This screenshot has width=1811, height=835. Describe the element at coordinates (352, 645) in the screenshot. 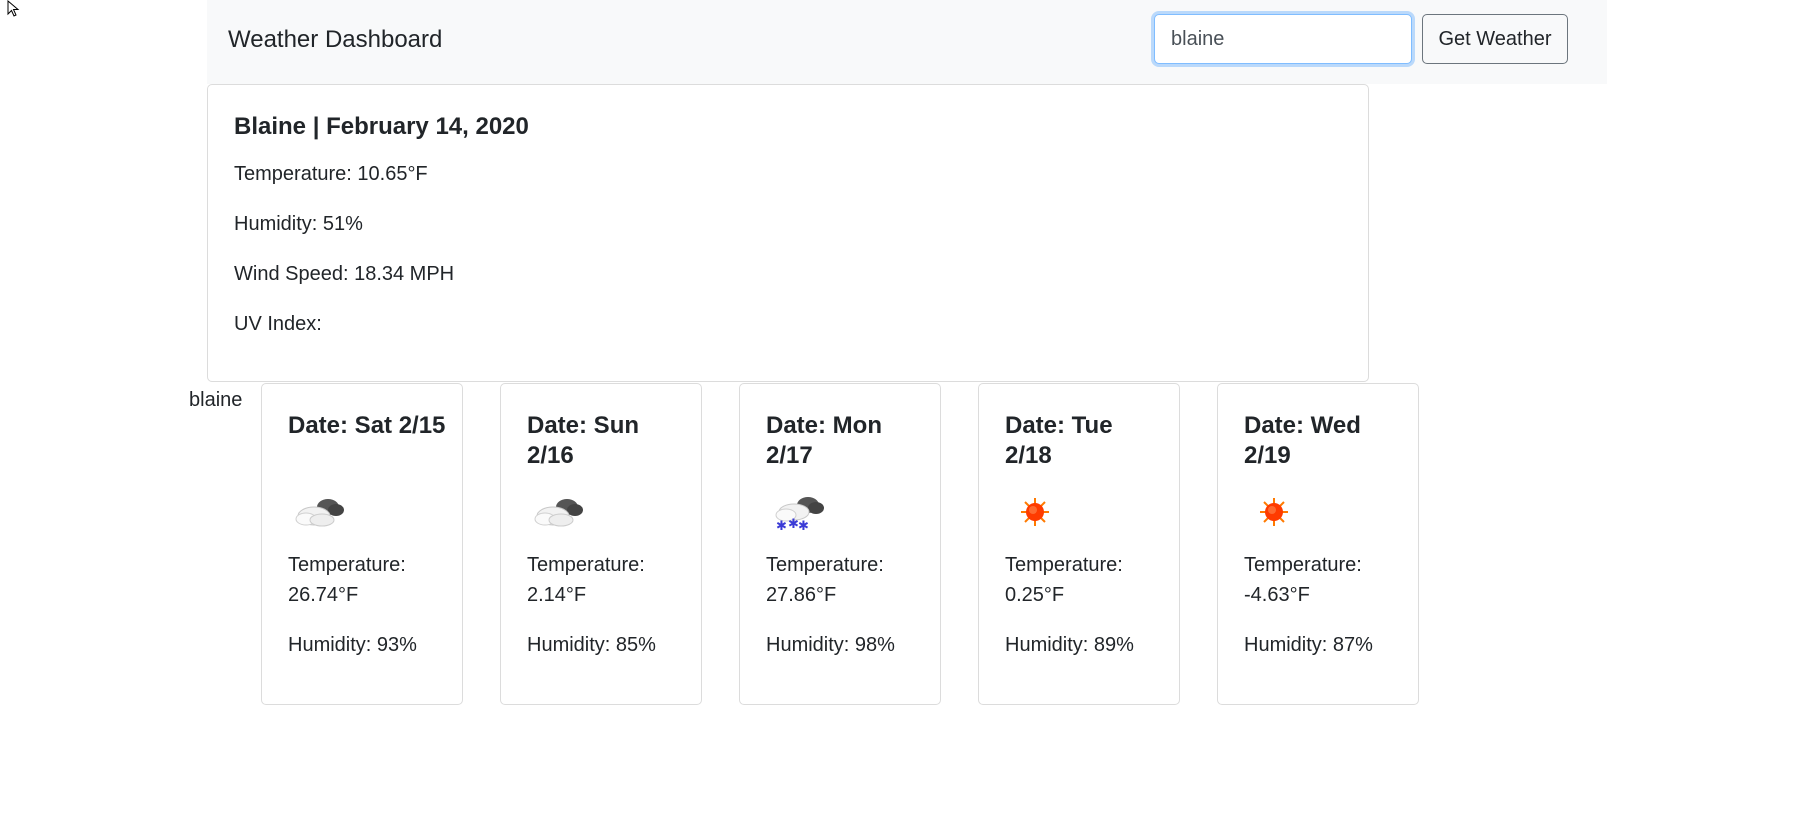

I see `forecast-humidity: Humidity: 93%` at that location.